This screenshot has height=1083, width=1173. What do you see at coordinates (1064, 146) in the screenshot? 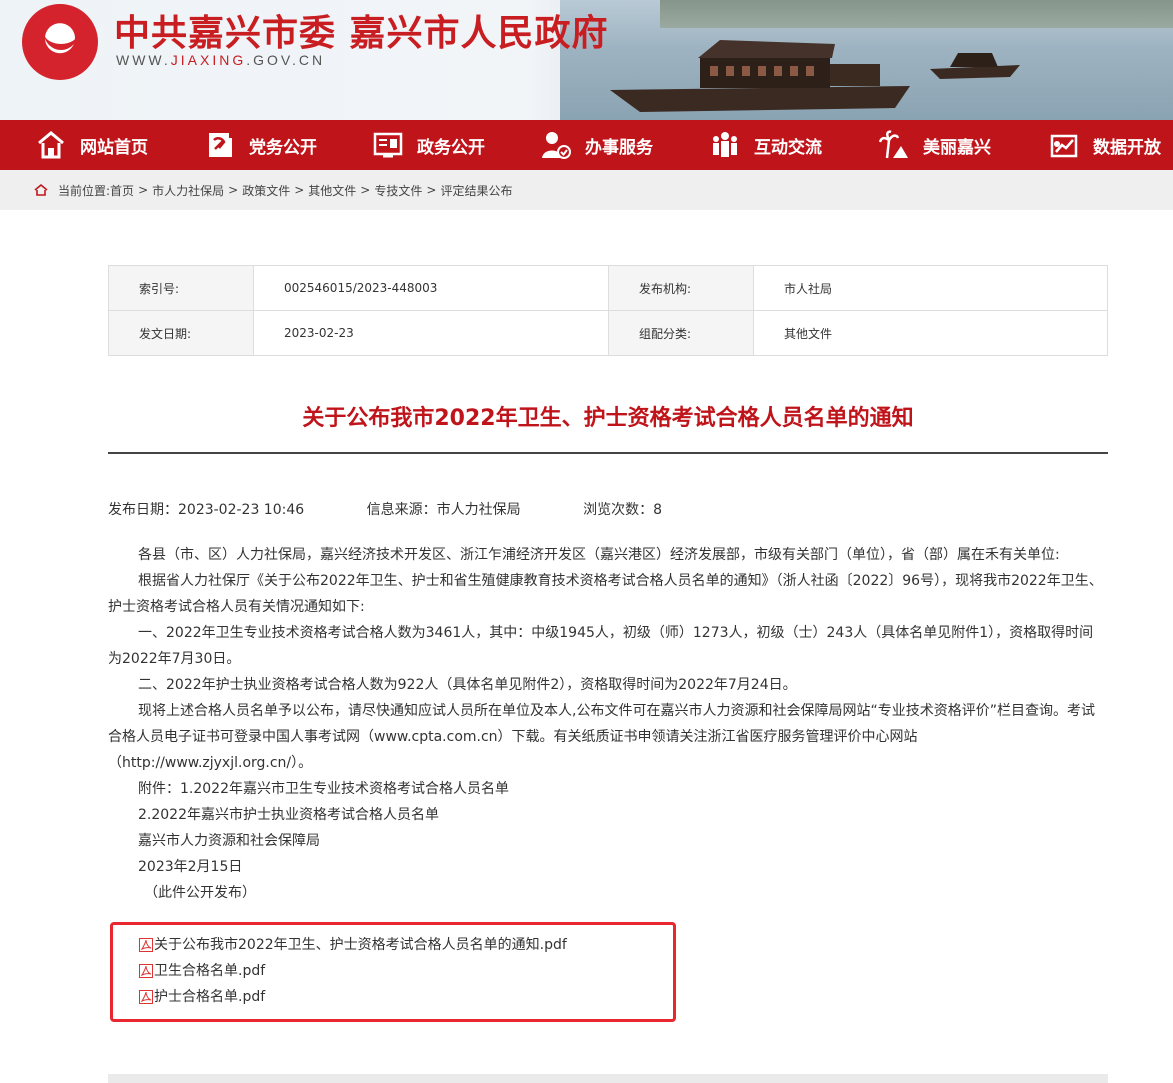
I see `data-icon` at bounding box center [1064, 146].